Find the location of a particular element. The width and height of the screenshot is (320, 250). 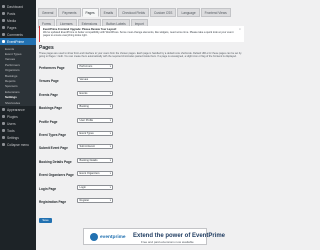

page-select: Submit Event ▾ is located at coordinates (95, 147).